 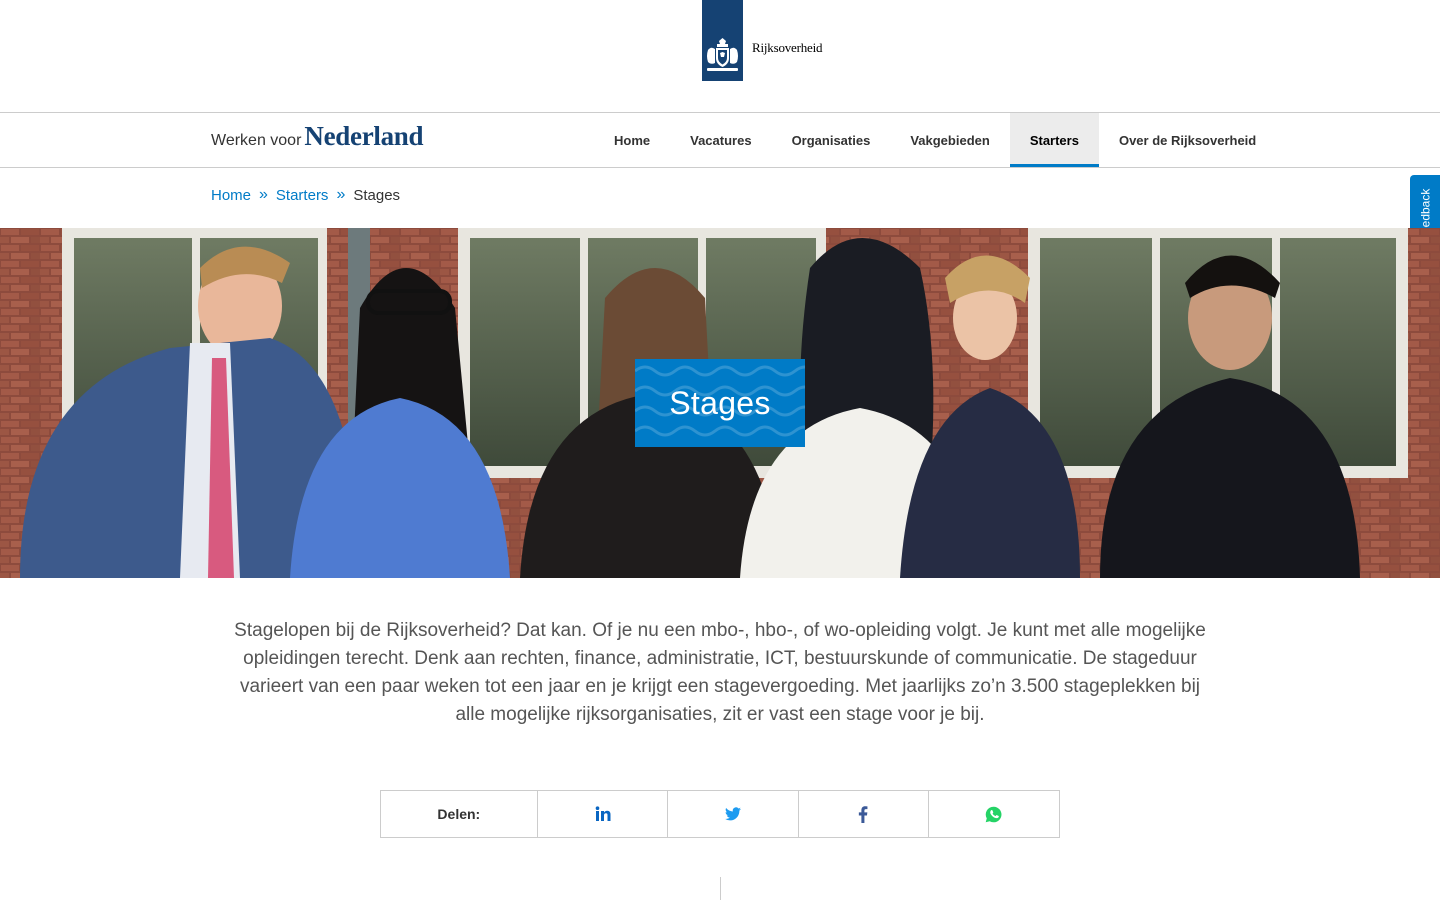 I want to click on share-linkedin-button, so click(x=603, y=814).